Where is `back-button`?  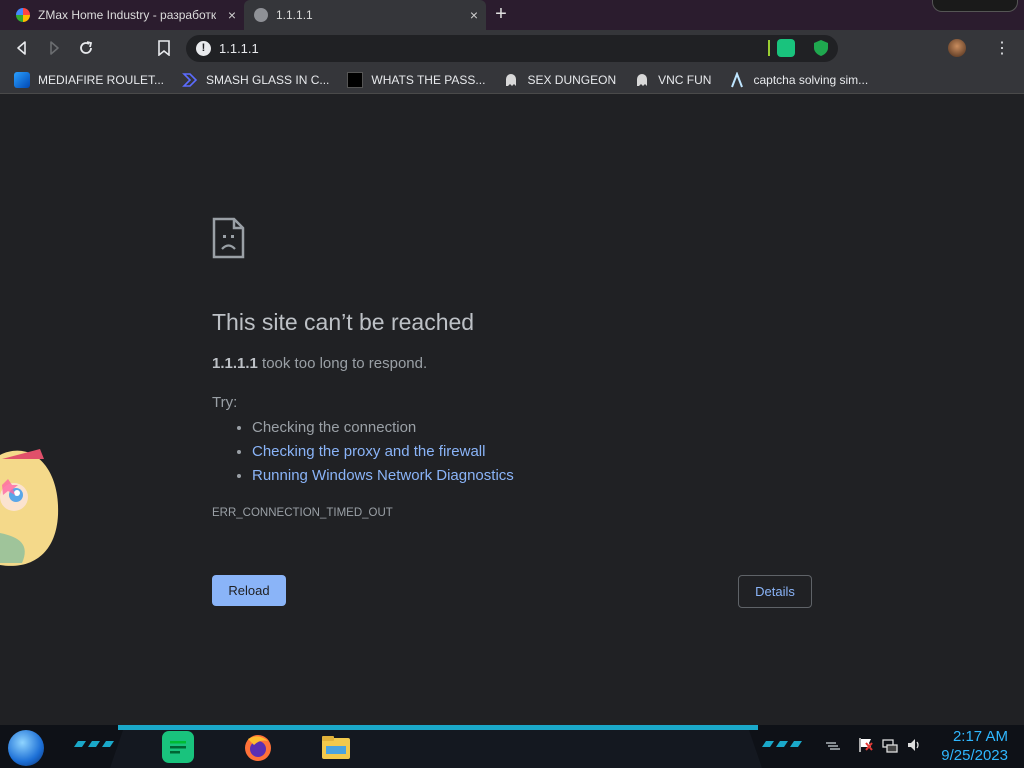 back-button is located at coordinates (22, 48).